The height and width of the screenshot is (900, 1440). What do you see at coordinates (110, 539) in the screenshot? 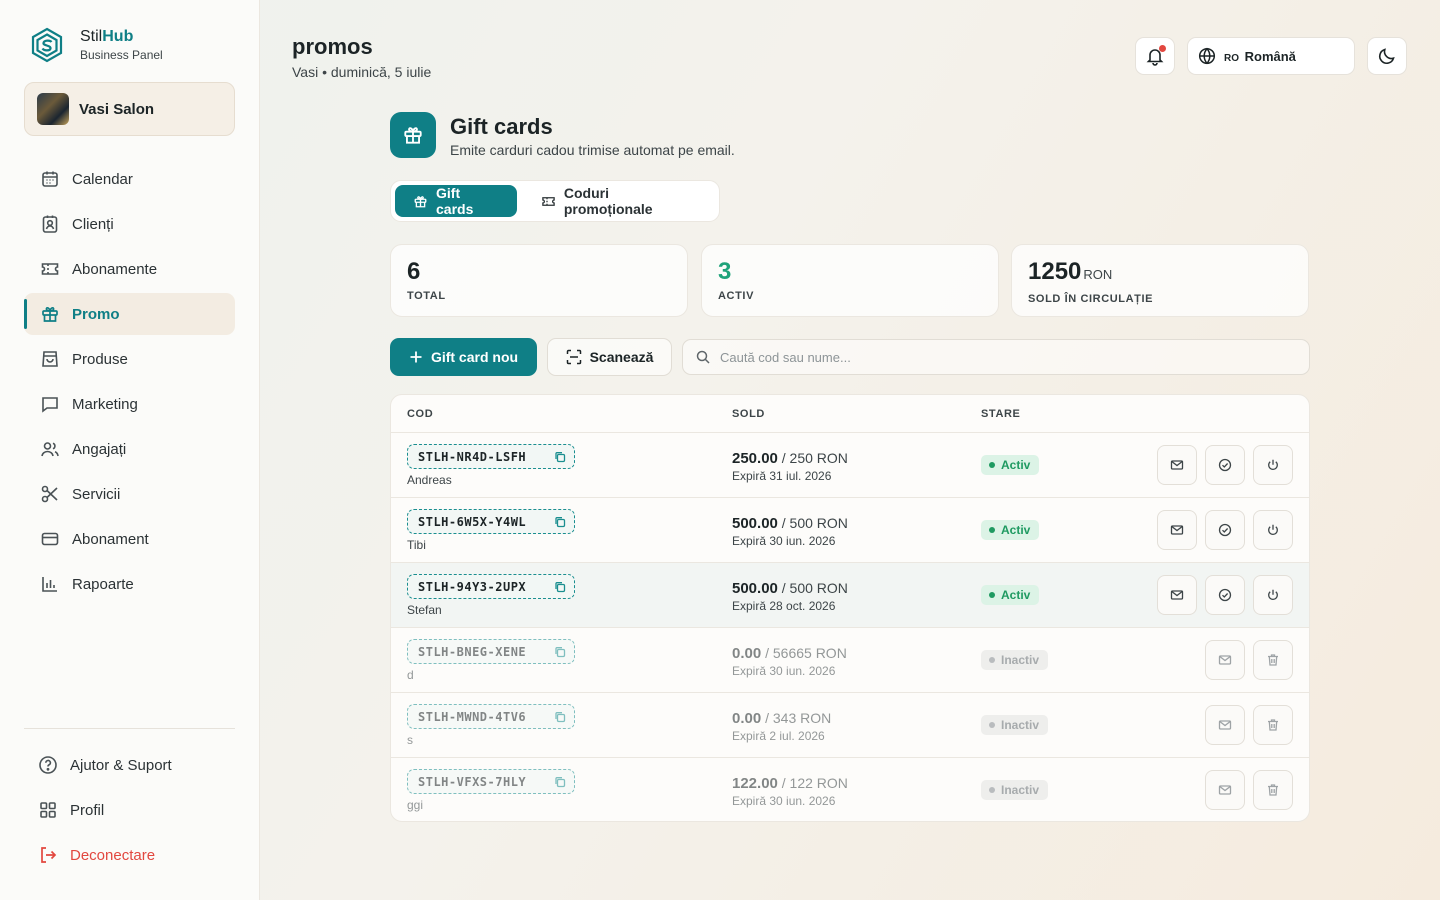
I see `sidebar-item-label: Abonament` at bounding box center [110, 539].